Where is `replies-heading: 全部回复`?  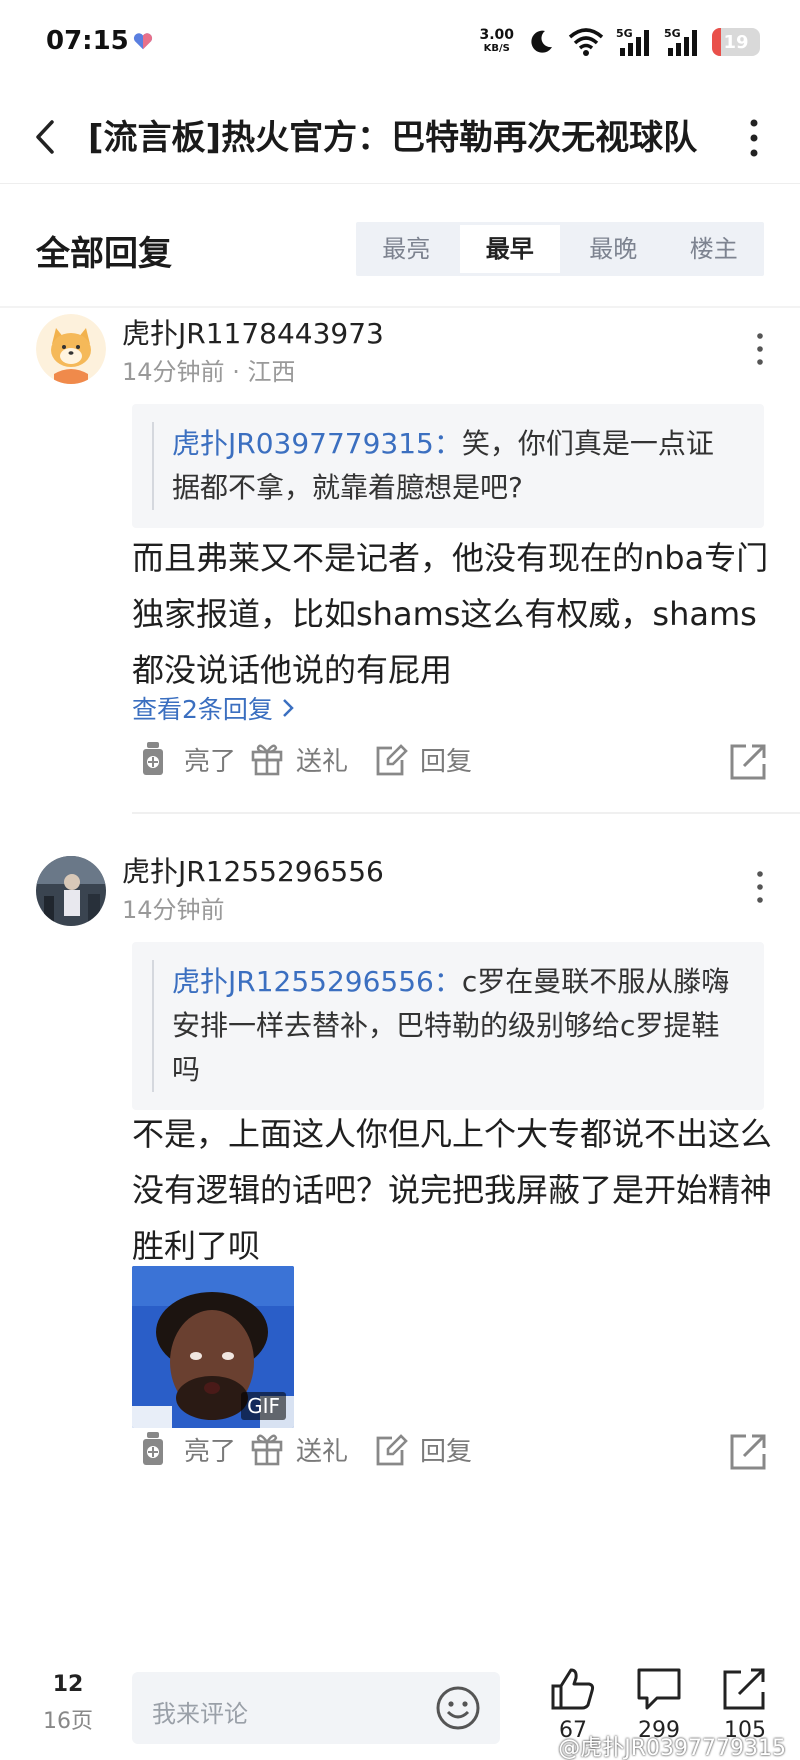
replies-heading: 全部回复 is located at coordinates (104, 254).